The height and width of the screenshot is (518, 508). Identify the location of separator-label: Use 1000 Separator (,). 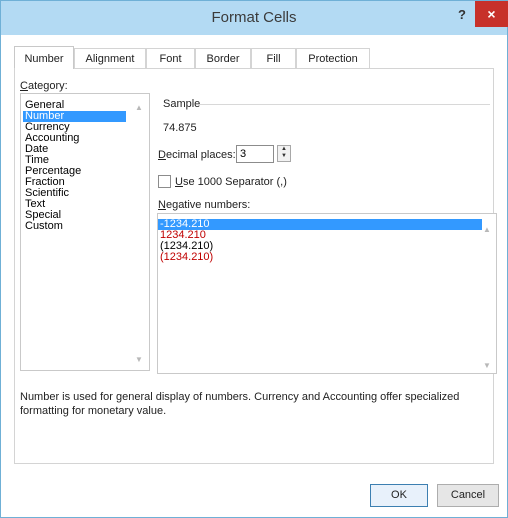
(231, 182).